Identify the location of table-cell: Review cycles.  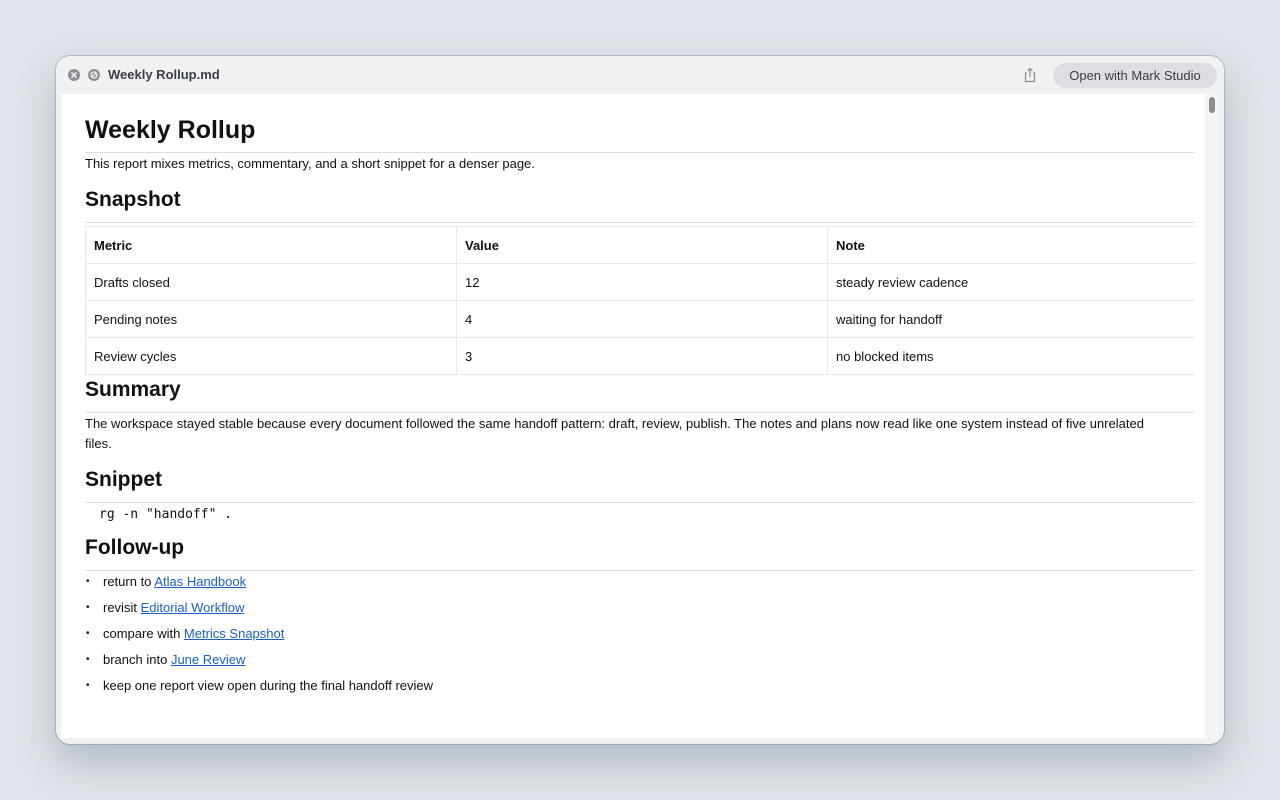
(271, 356).